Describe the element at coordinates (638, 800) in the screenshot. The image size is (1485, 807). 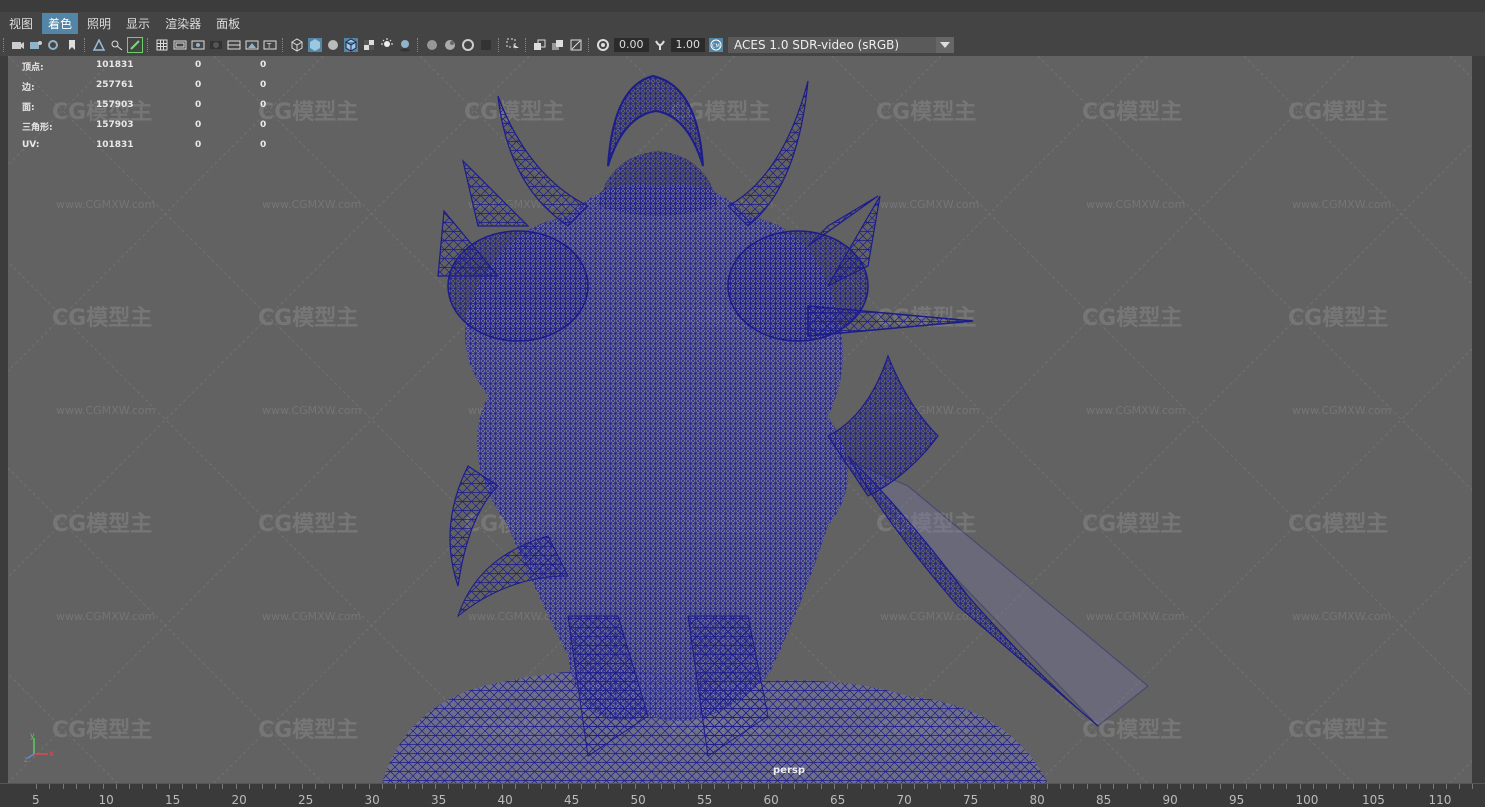
I see `timeline-tick-label: 50` at that location.